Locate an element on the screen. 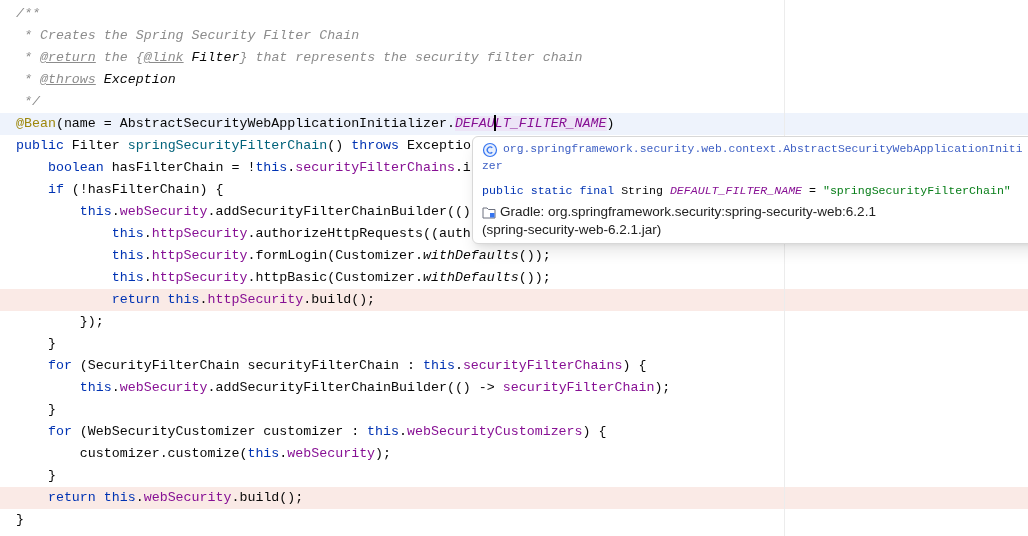 The height and width of the screenshot is (536, 1028). library-info: Gradle: org.springframework.security:spring-security-web:6.2.1 is located at coordinates (688, 212).